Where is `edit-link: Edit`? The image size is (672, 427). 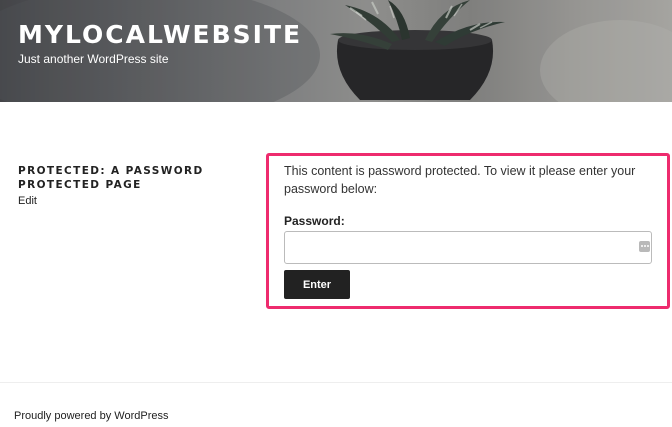 edit-link: Edit is located at coordinates (27, 201).